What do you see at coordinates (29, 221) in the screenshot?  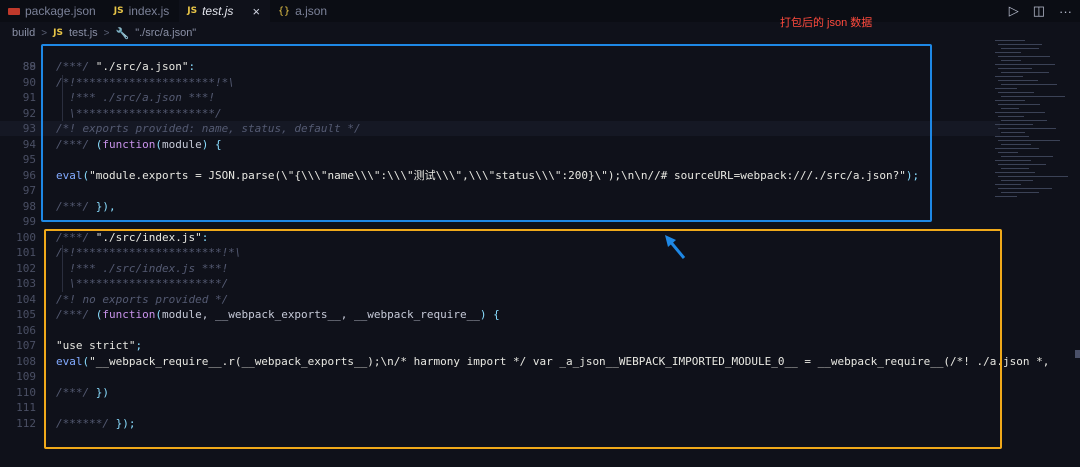 I see `line-number: 99` at bounding box center [29, 221].